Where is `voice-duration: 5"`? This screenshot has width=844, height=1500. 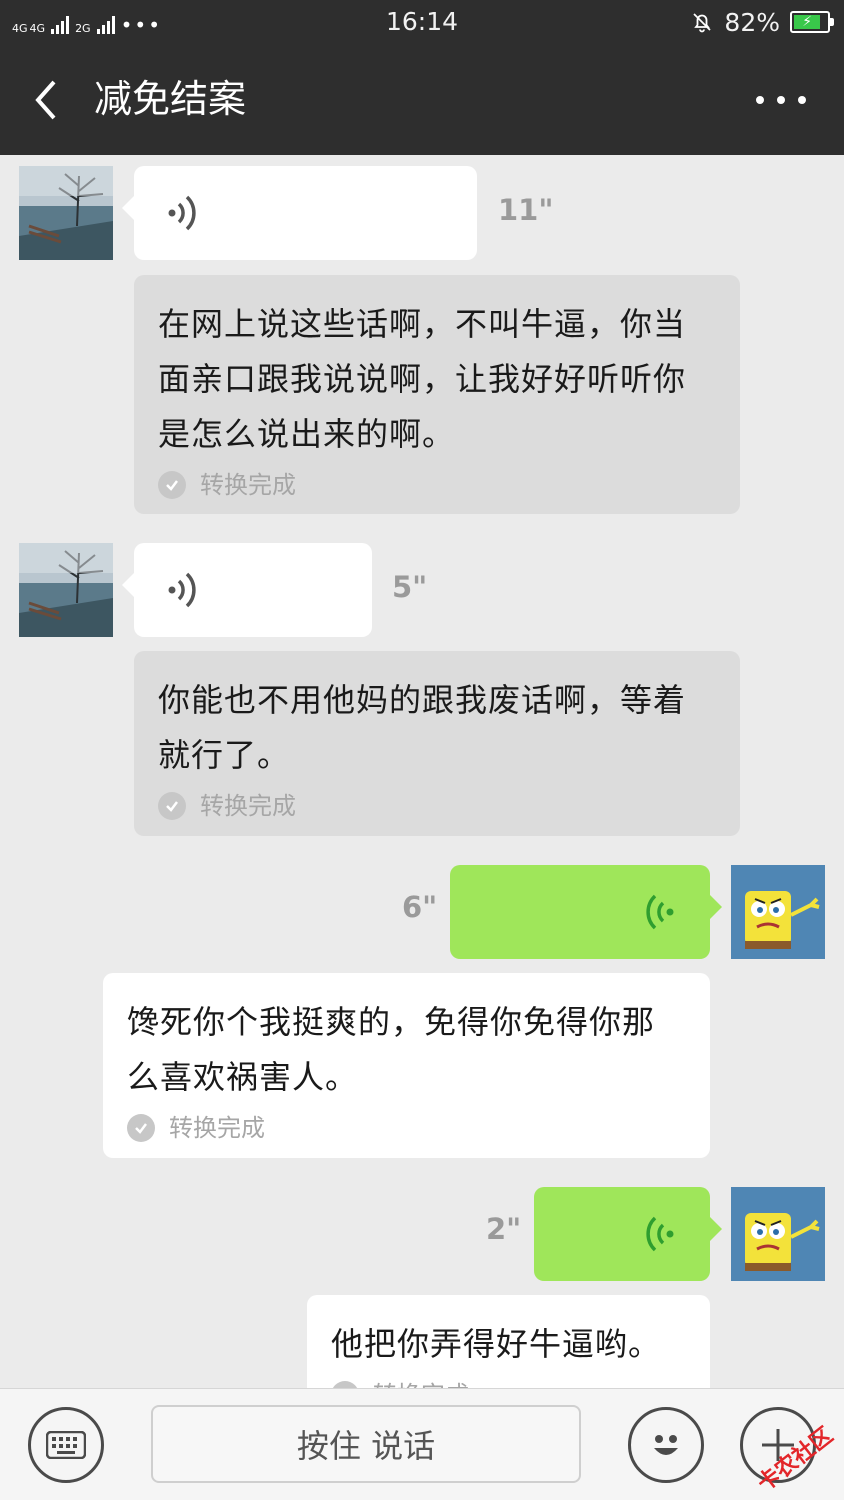
voice-duration: 5" is located at coordinates (410, 587).